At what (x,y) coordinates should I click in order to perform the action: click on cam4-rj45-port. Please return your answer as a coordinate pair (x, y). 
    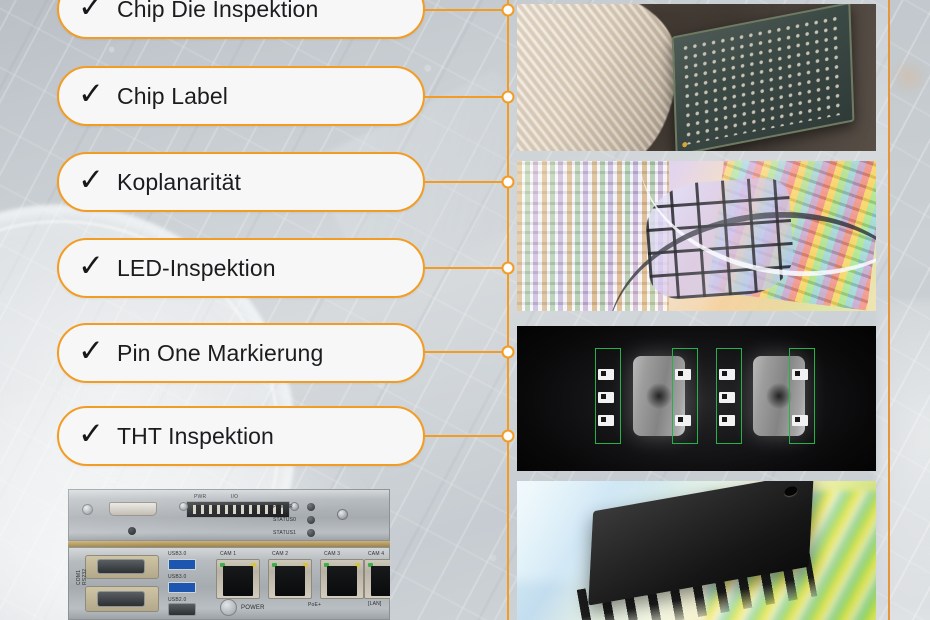
    Looking at the image, I should click on (377, 579).